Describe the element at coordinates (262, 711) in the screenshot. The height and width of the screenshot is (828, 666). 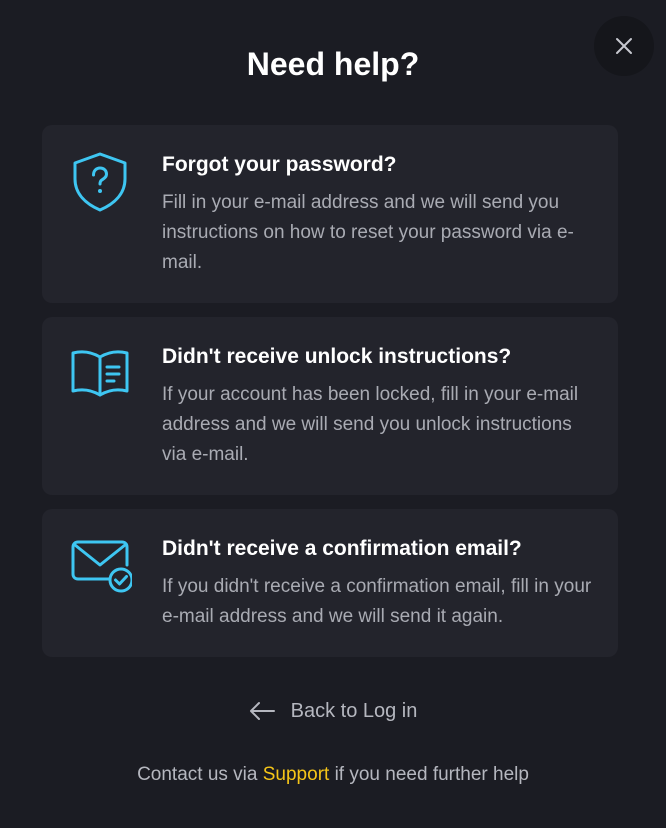
I see `arrow-left-icon` at that location.